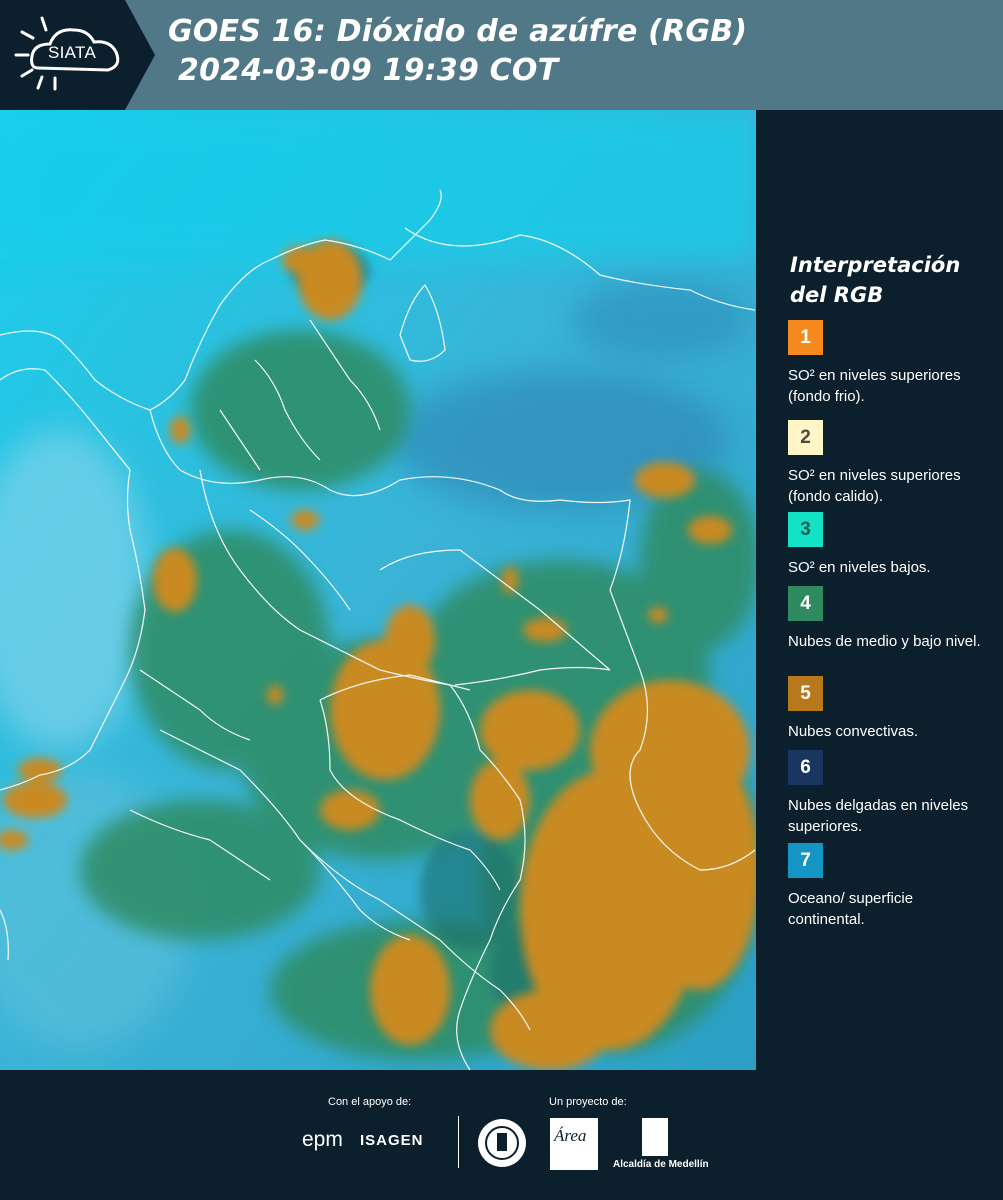 Image resolution: width=1003 pixels, height=1200 pixels. What do you see at coordinates (370, 1102) in the screenshot?
I see `support-label: Con el apoyo de:` at bounding box center [370, 1102].